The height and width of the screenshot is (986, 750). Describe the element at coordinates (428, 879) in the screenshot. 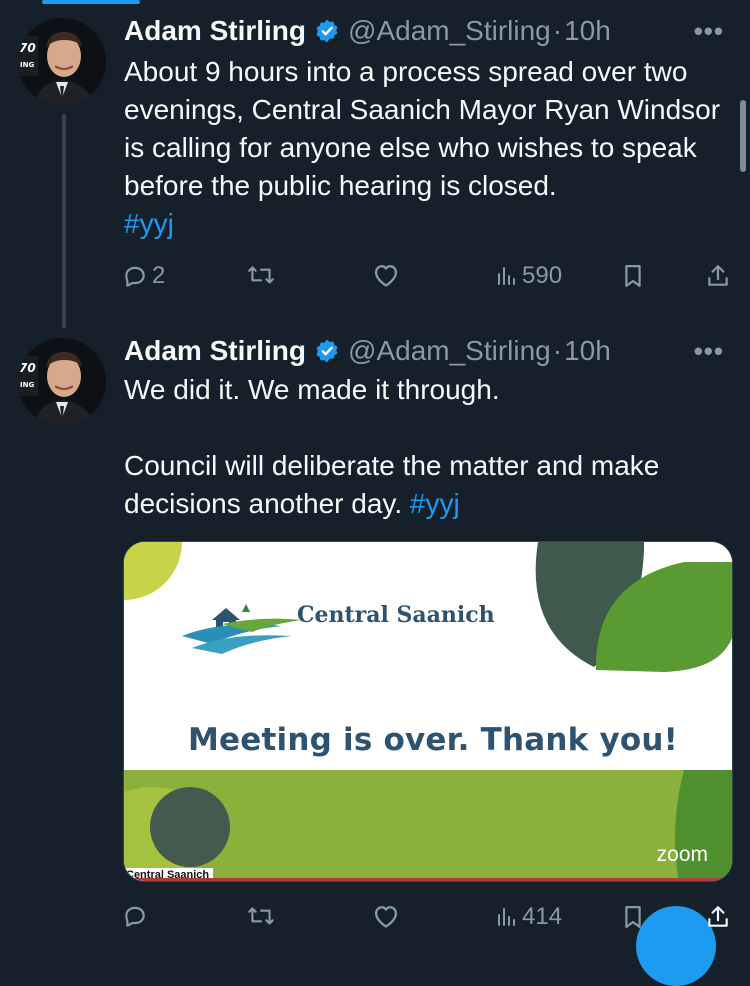

I see `video-progress-bar` at that location.